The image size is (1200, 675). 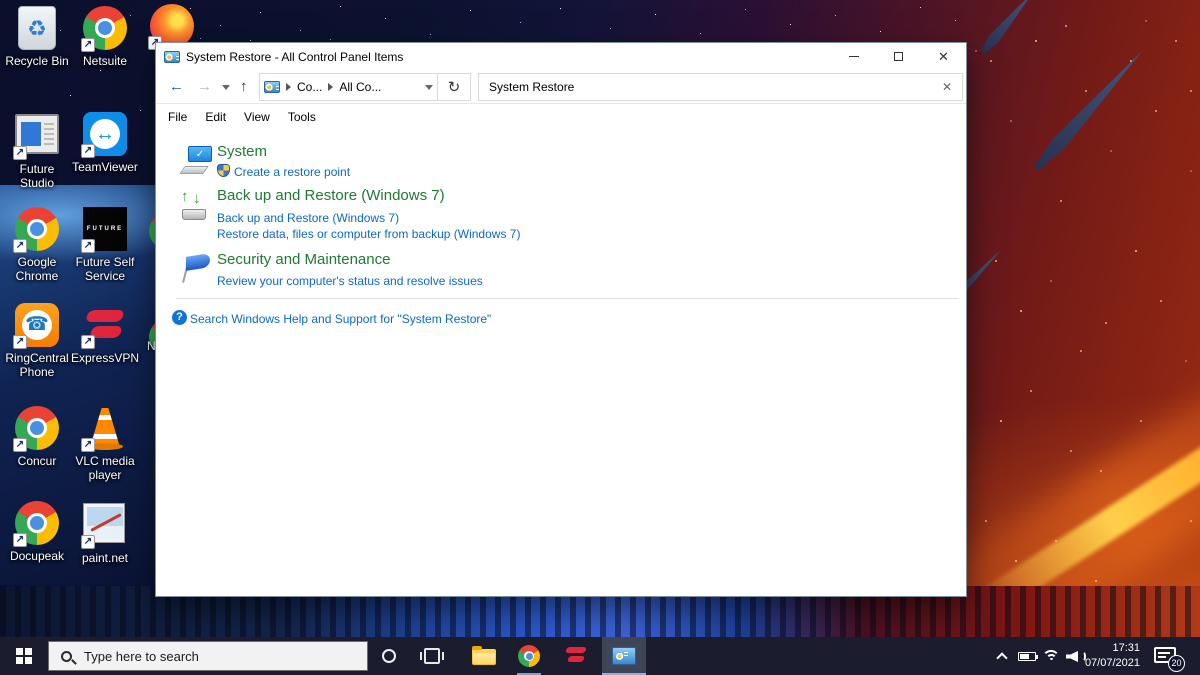 What do you see at coordinates (389, 656) in the screenshot?
I see `cortana-button` at bounding box center [389, 656].